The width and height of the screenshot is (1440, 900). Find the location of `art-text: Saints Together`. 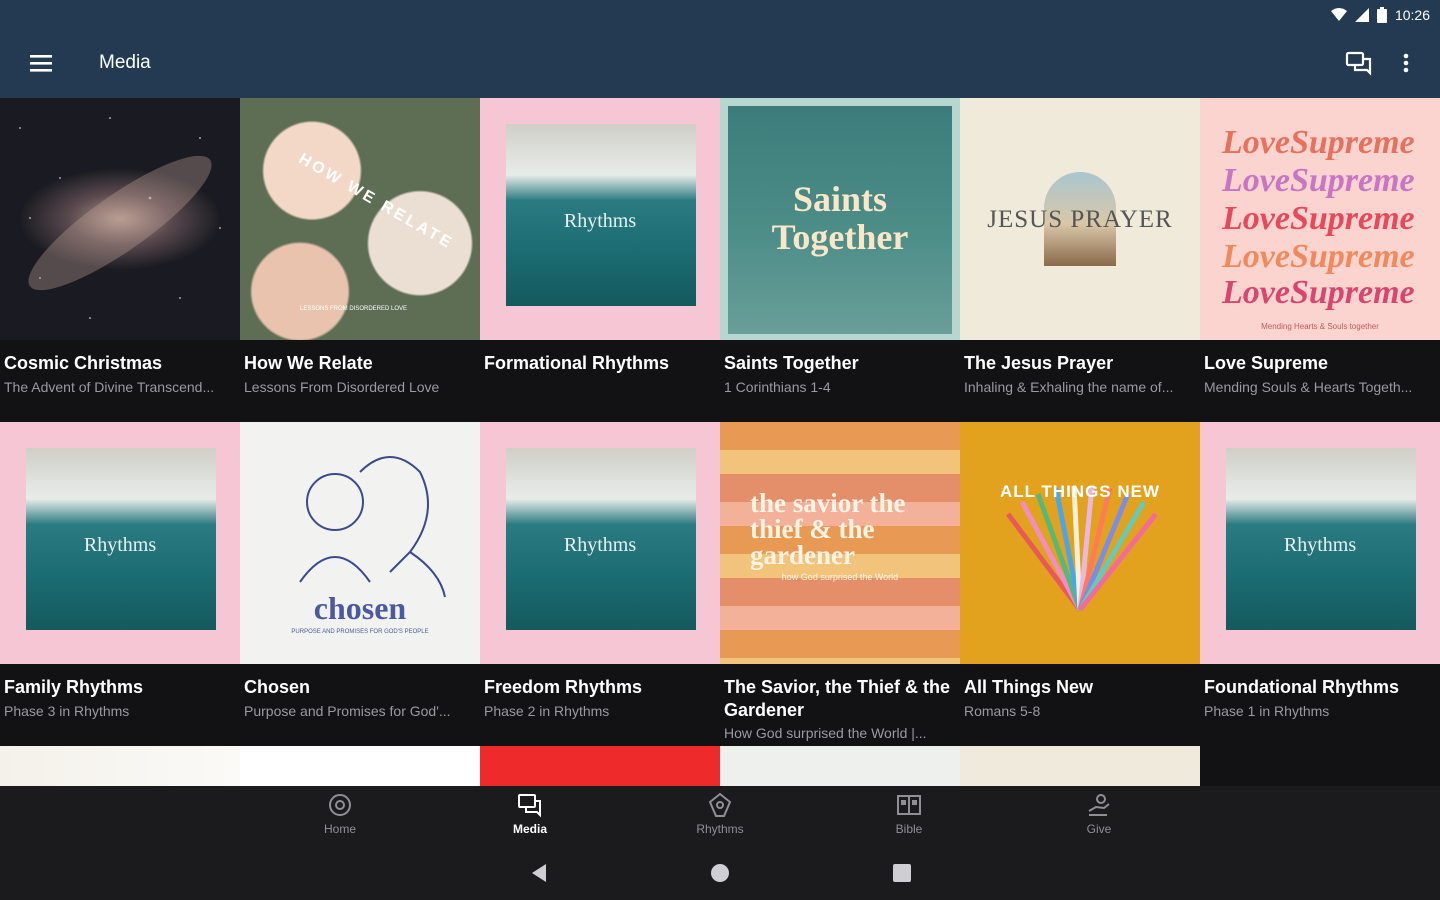

art-text: Saints Together is located at coordinates (840, 218).